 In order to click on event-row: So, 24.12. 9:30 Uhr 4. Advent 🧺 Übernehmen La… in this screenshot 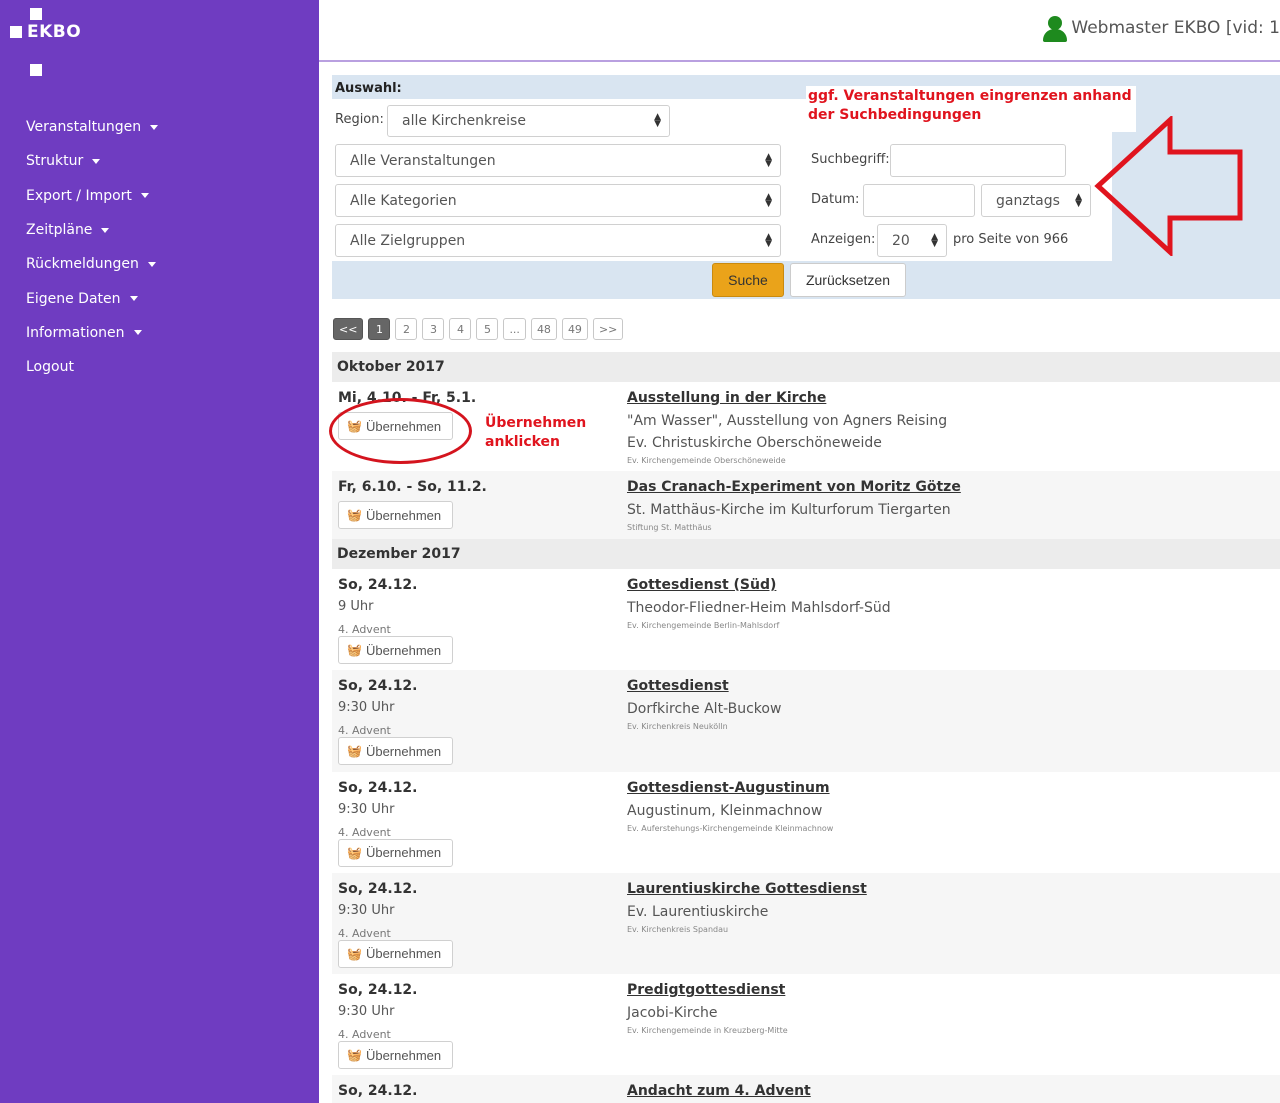, I will do `click(806, 923)`.